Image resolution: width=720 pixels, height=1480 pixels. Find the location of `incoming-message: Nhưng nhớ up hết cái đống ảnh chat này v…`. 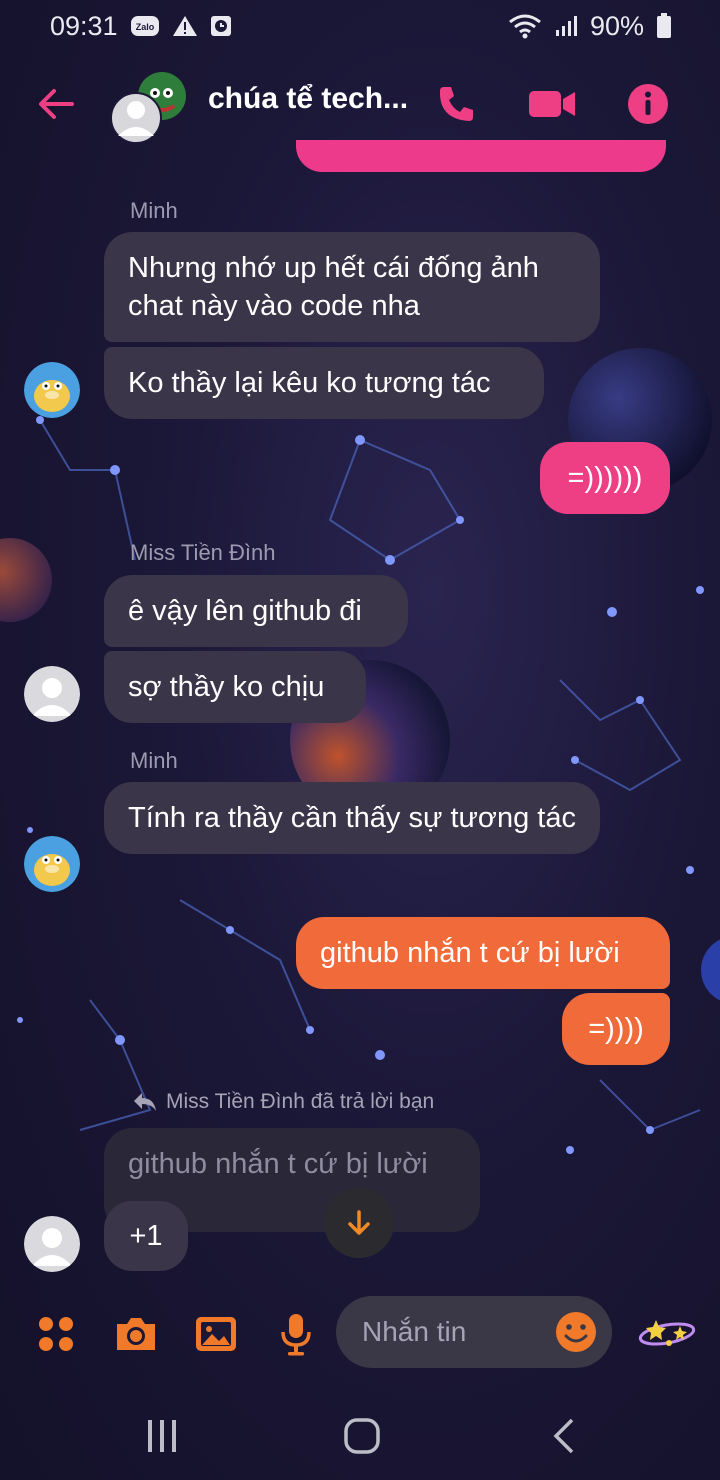

incoming-message: Nhưng nhớ up hết cái đống ảnh chat này v… is located at coordinates (352, 287).